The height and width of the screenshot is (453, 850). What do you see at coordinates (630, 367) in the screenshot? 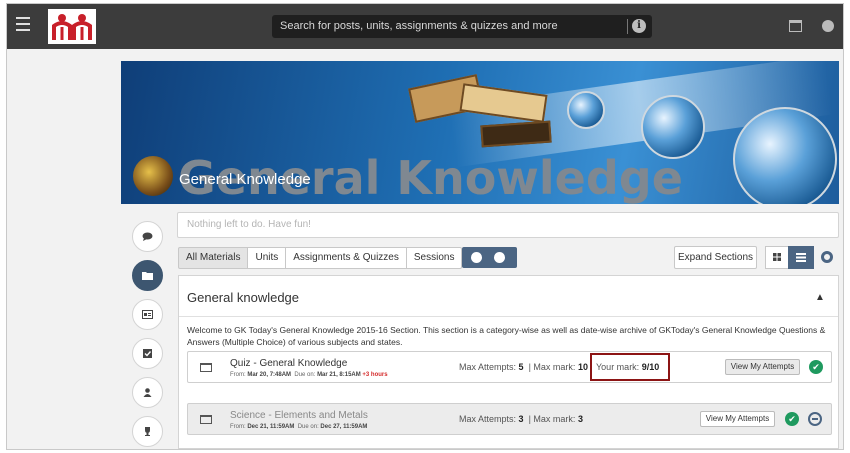
I see `your-mark: Your mark: 9/10` at bounding box center [630, 367].